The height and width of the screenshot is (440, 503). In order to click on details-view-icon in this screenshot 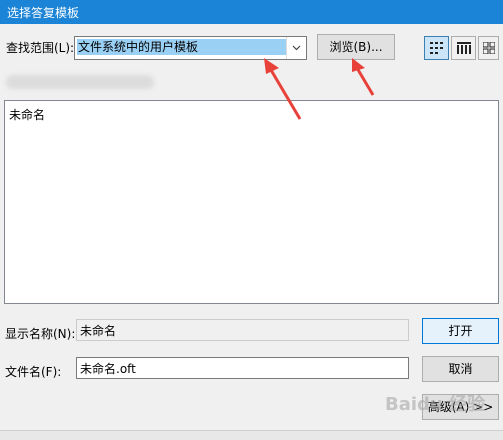, I will do `click(463, 48)`.